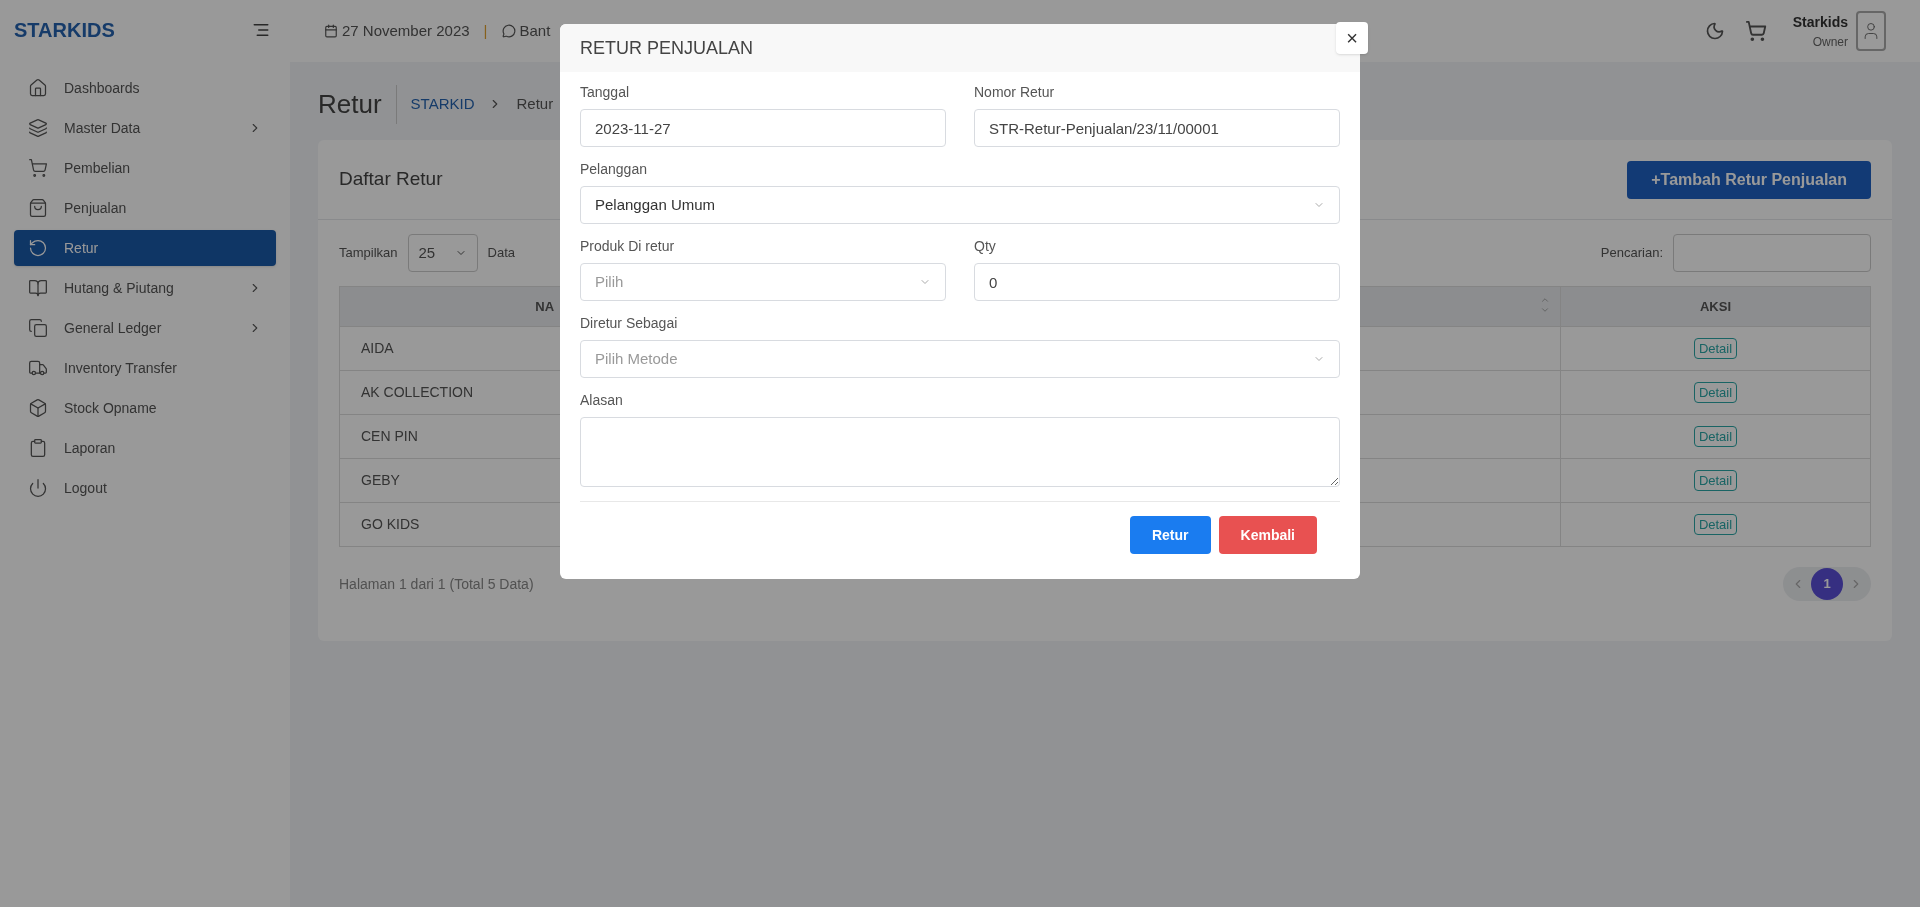 The image size is (1920, 907). What do you see at coordinates (38, 248) in the screenshot?
I see `undo-icon` at bounding box center [38, 248].